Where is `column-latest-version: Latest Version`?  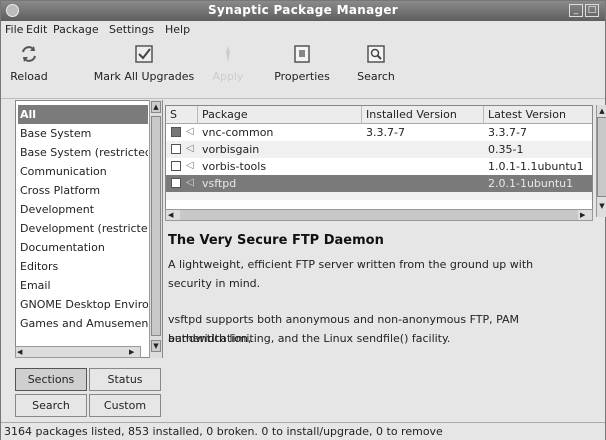 column-latest-version: Latest Version is located at coordinates (538, 115).